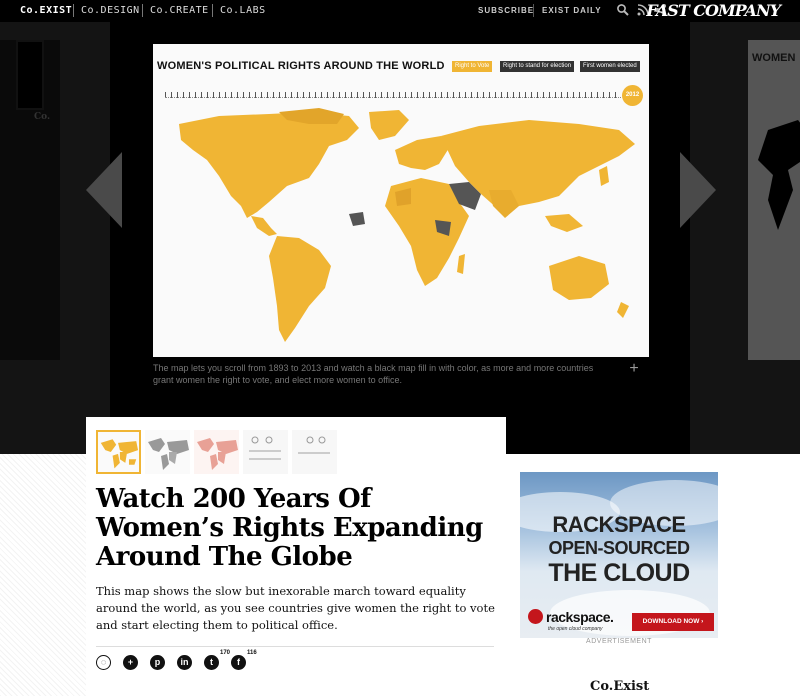 This screenshot has width=800, height=696. Describe the element at coordinates (472, 66) in the screenshot. I see `right-to-vote-button: Right to Vote` at that location.